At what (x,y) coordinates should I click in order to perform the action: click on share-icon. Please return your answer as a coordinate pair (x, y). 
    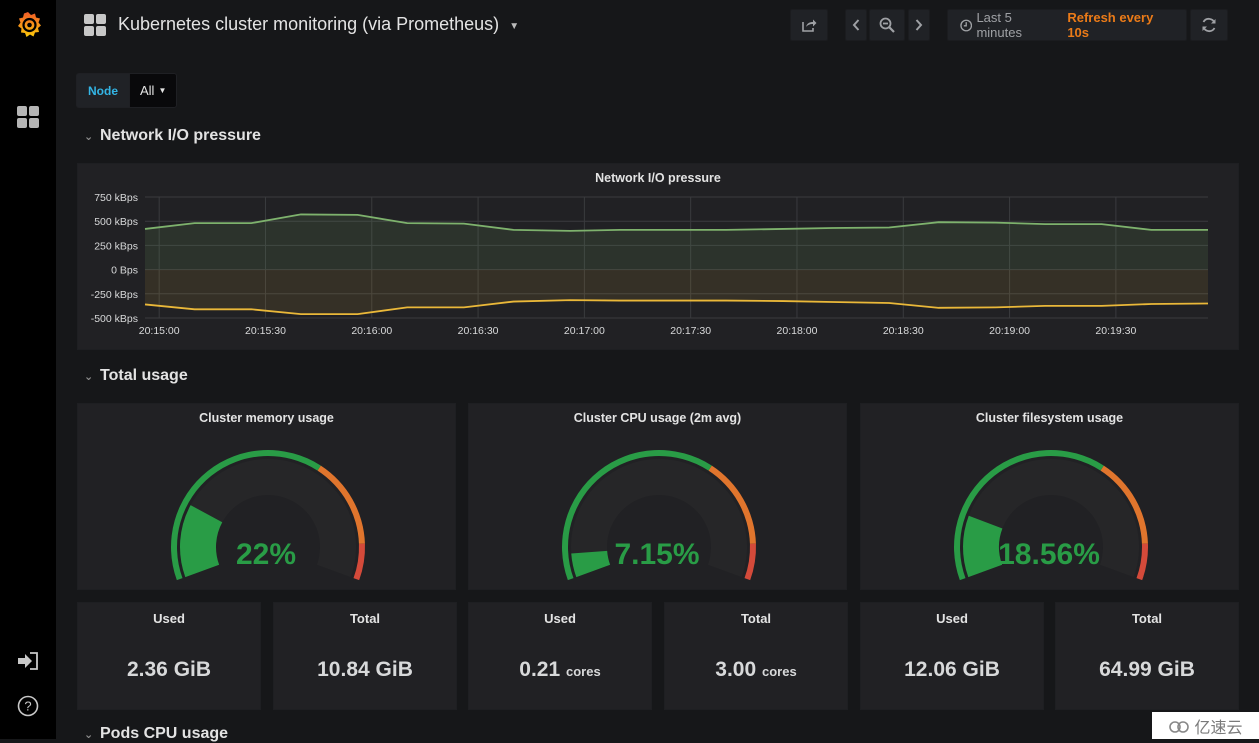
    Looking at the image, I should click on (809, 25).